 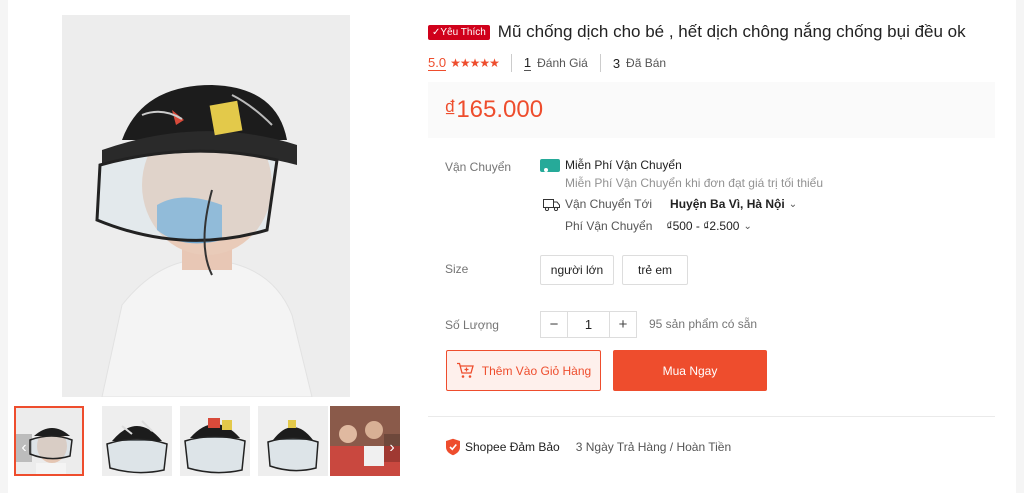 What do you see at coordinates (690, 370) in the screenshot?
I see `buy-now-button: Mua Ngay` at bounding box center [690, 370].